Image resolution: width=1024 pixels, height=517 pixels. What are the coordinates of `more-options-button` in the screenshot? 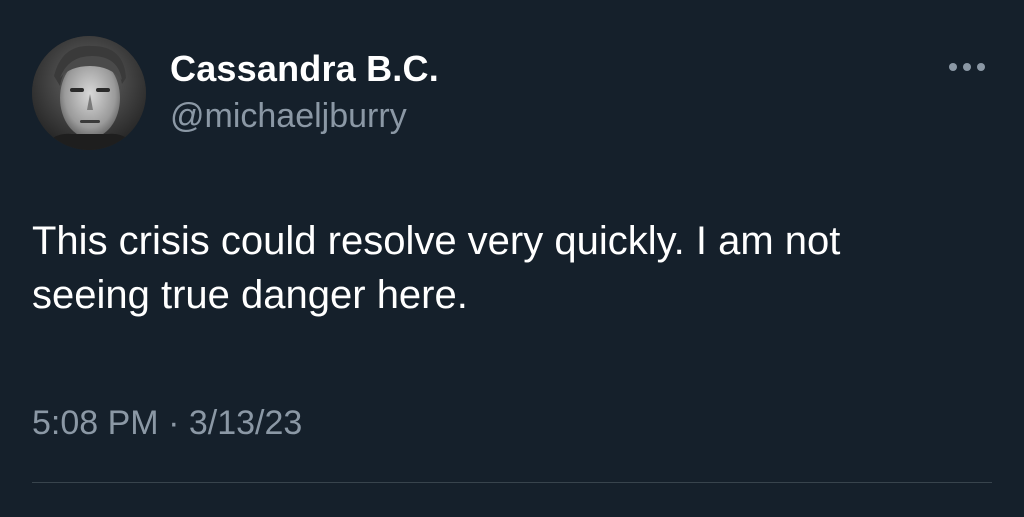 It's located at (967, 67).